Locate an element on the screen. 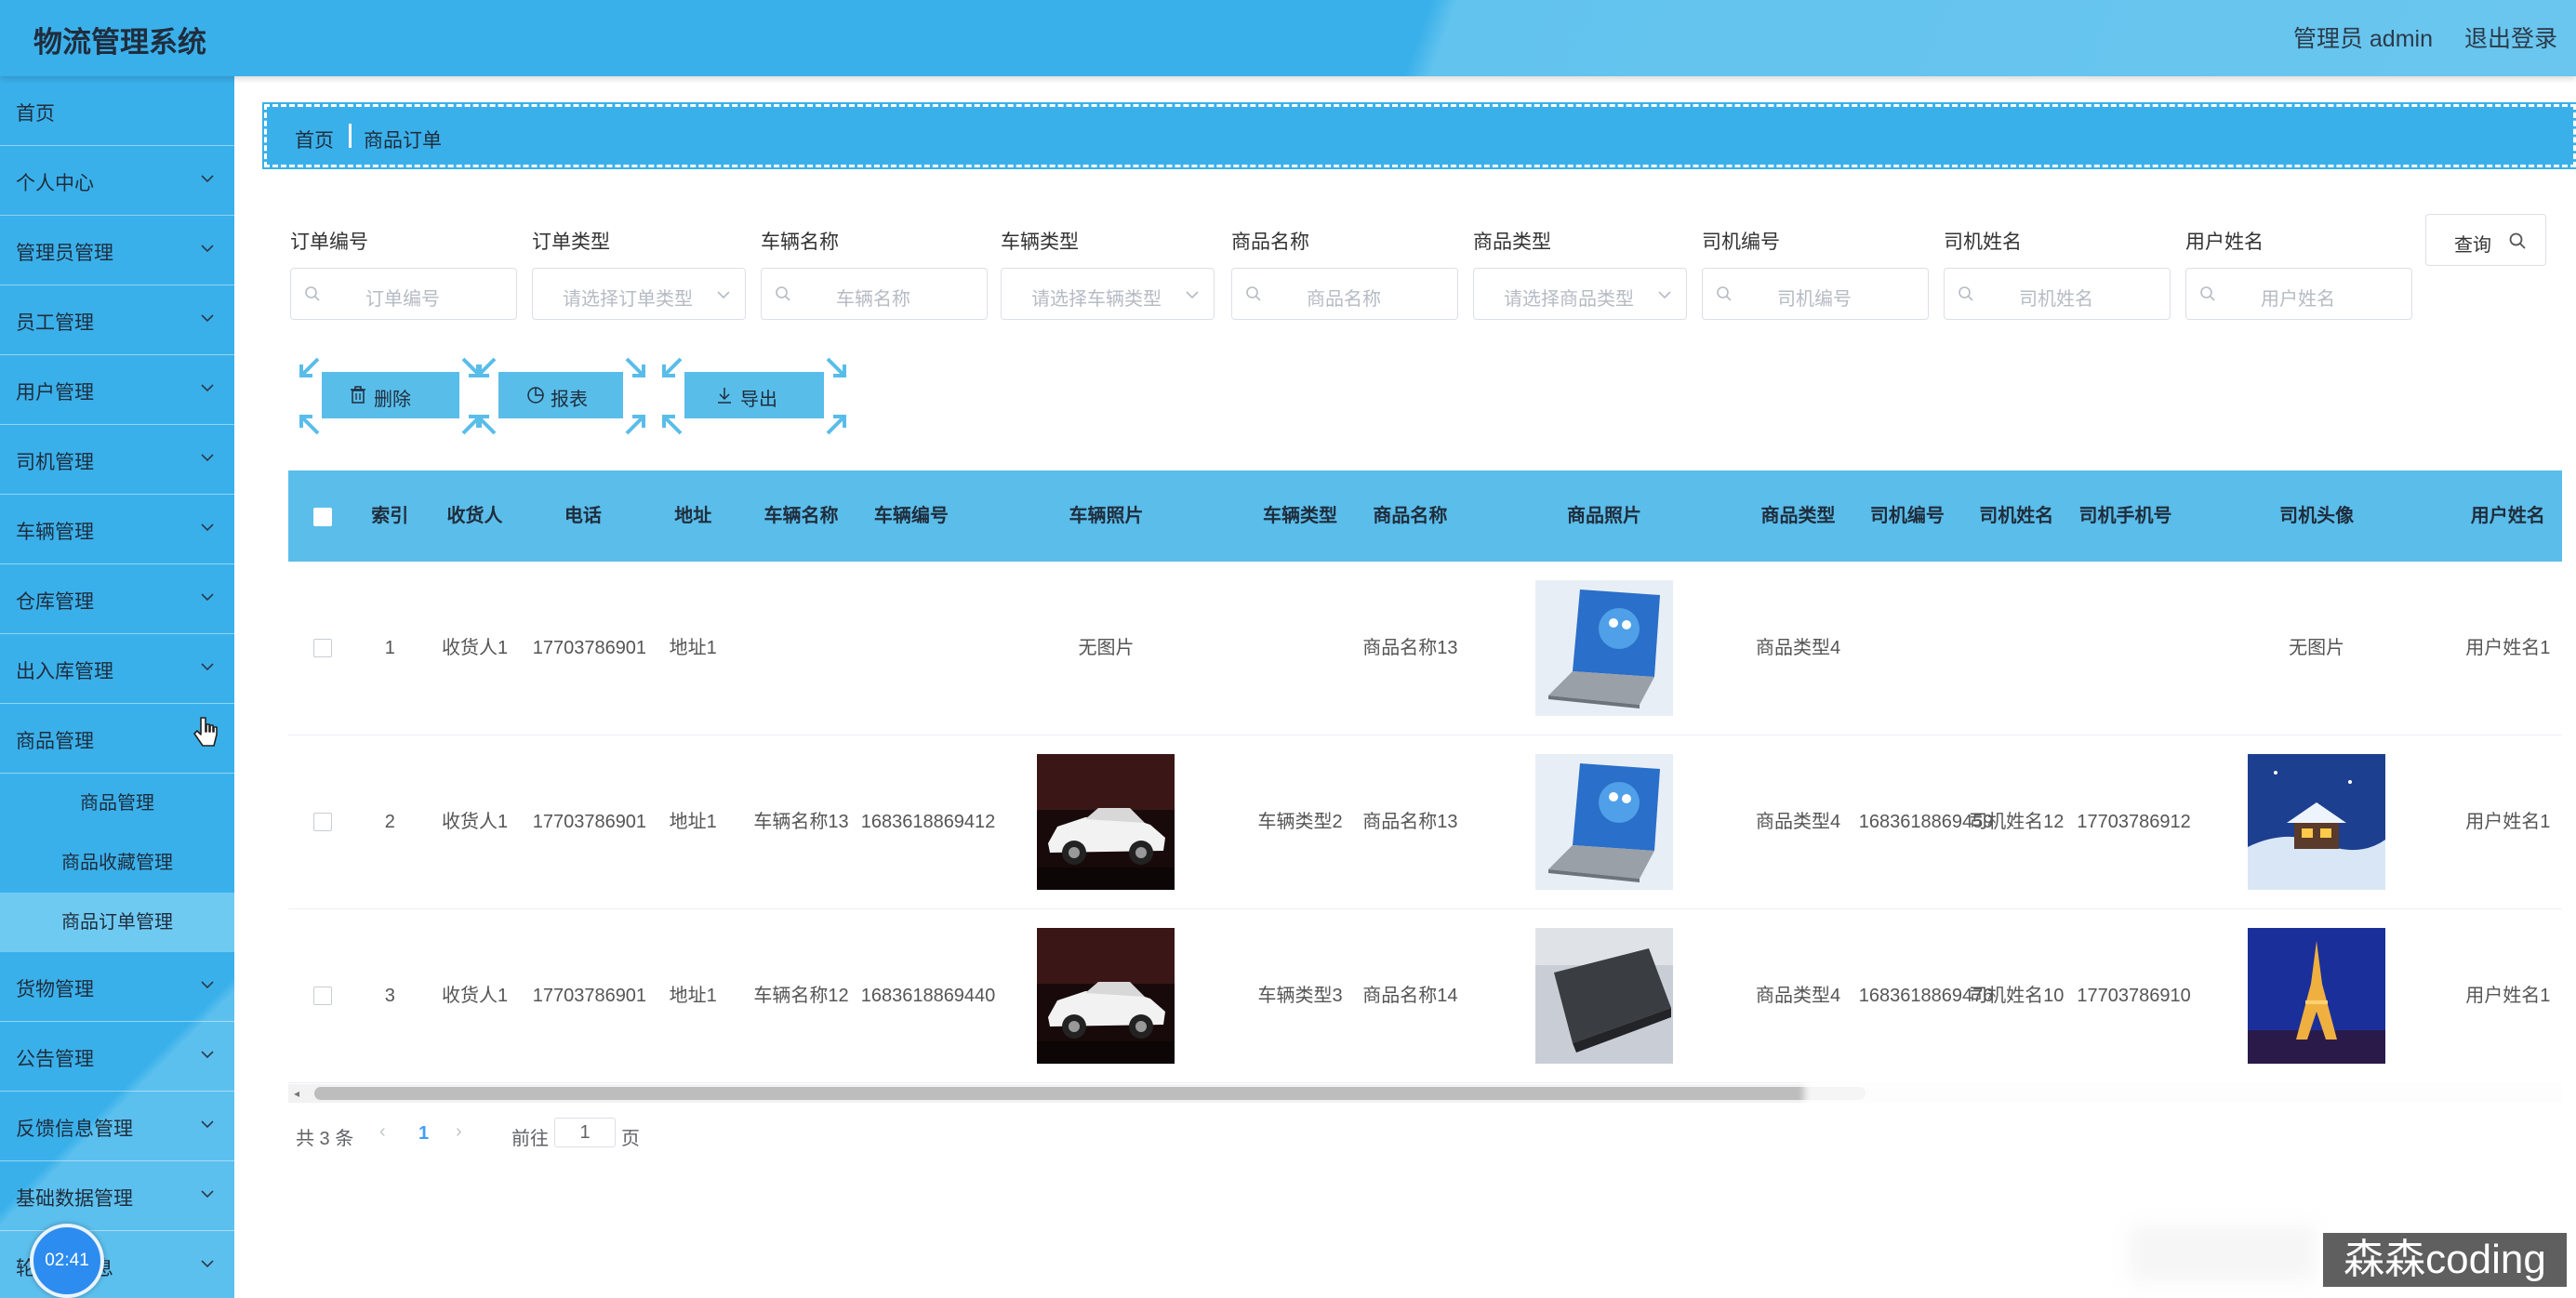 This screenshot has height=1298, width=2576. query-button: 查询 is located at coordinates (2485, 240).